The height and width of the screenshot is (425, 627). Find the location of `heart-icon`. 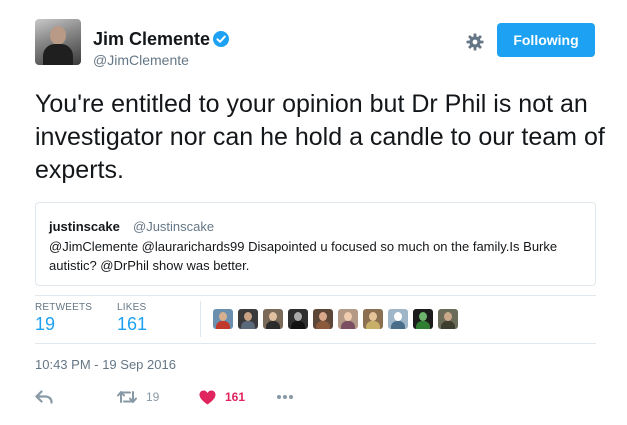

heart-icon is located at coordinates (207, 397).